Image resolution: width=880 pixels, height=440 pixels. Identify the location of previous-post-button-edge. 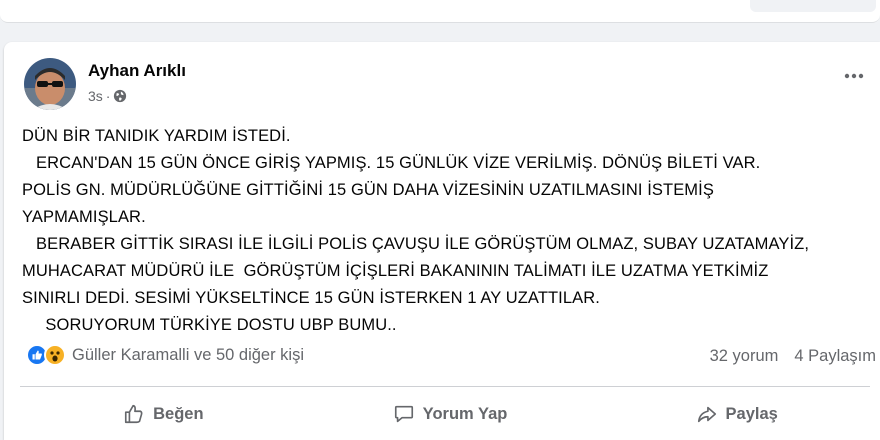
(813, 6).